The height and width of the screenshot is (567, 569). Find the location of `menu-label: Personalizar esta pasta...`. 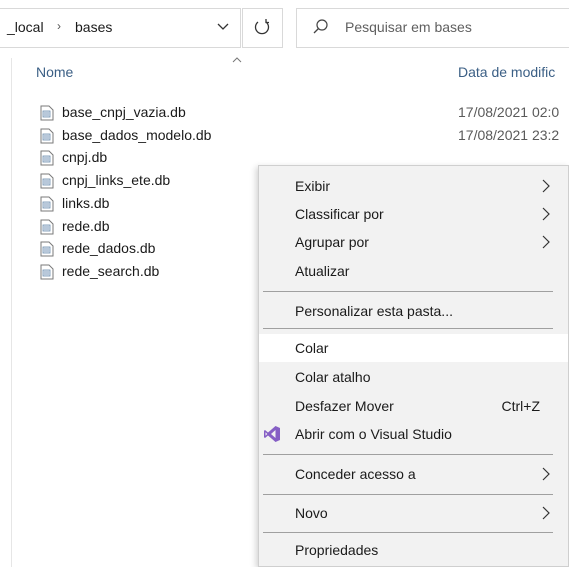

menu-label: Personalizar esta pasta... is located at coordinates (374, 311).